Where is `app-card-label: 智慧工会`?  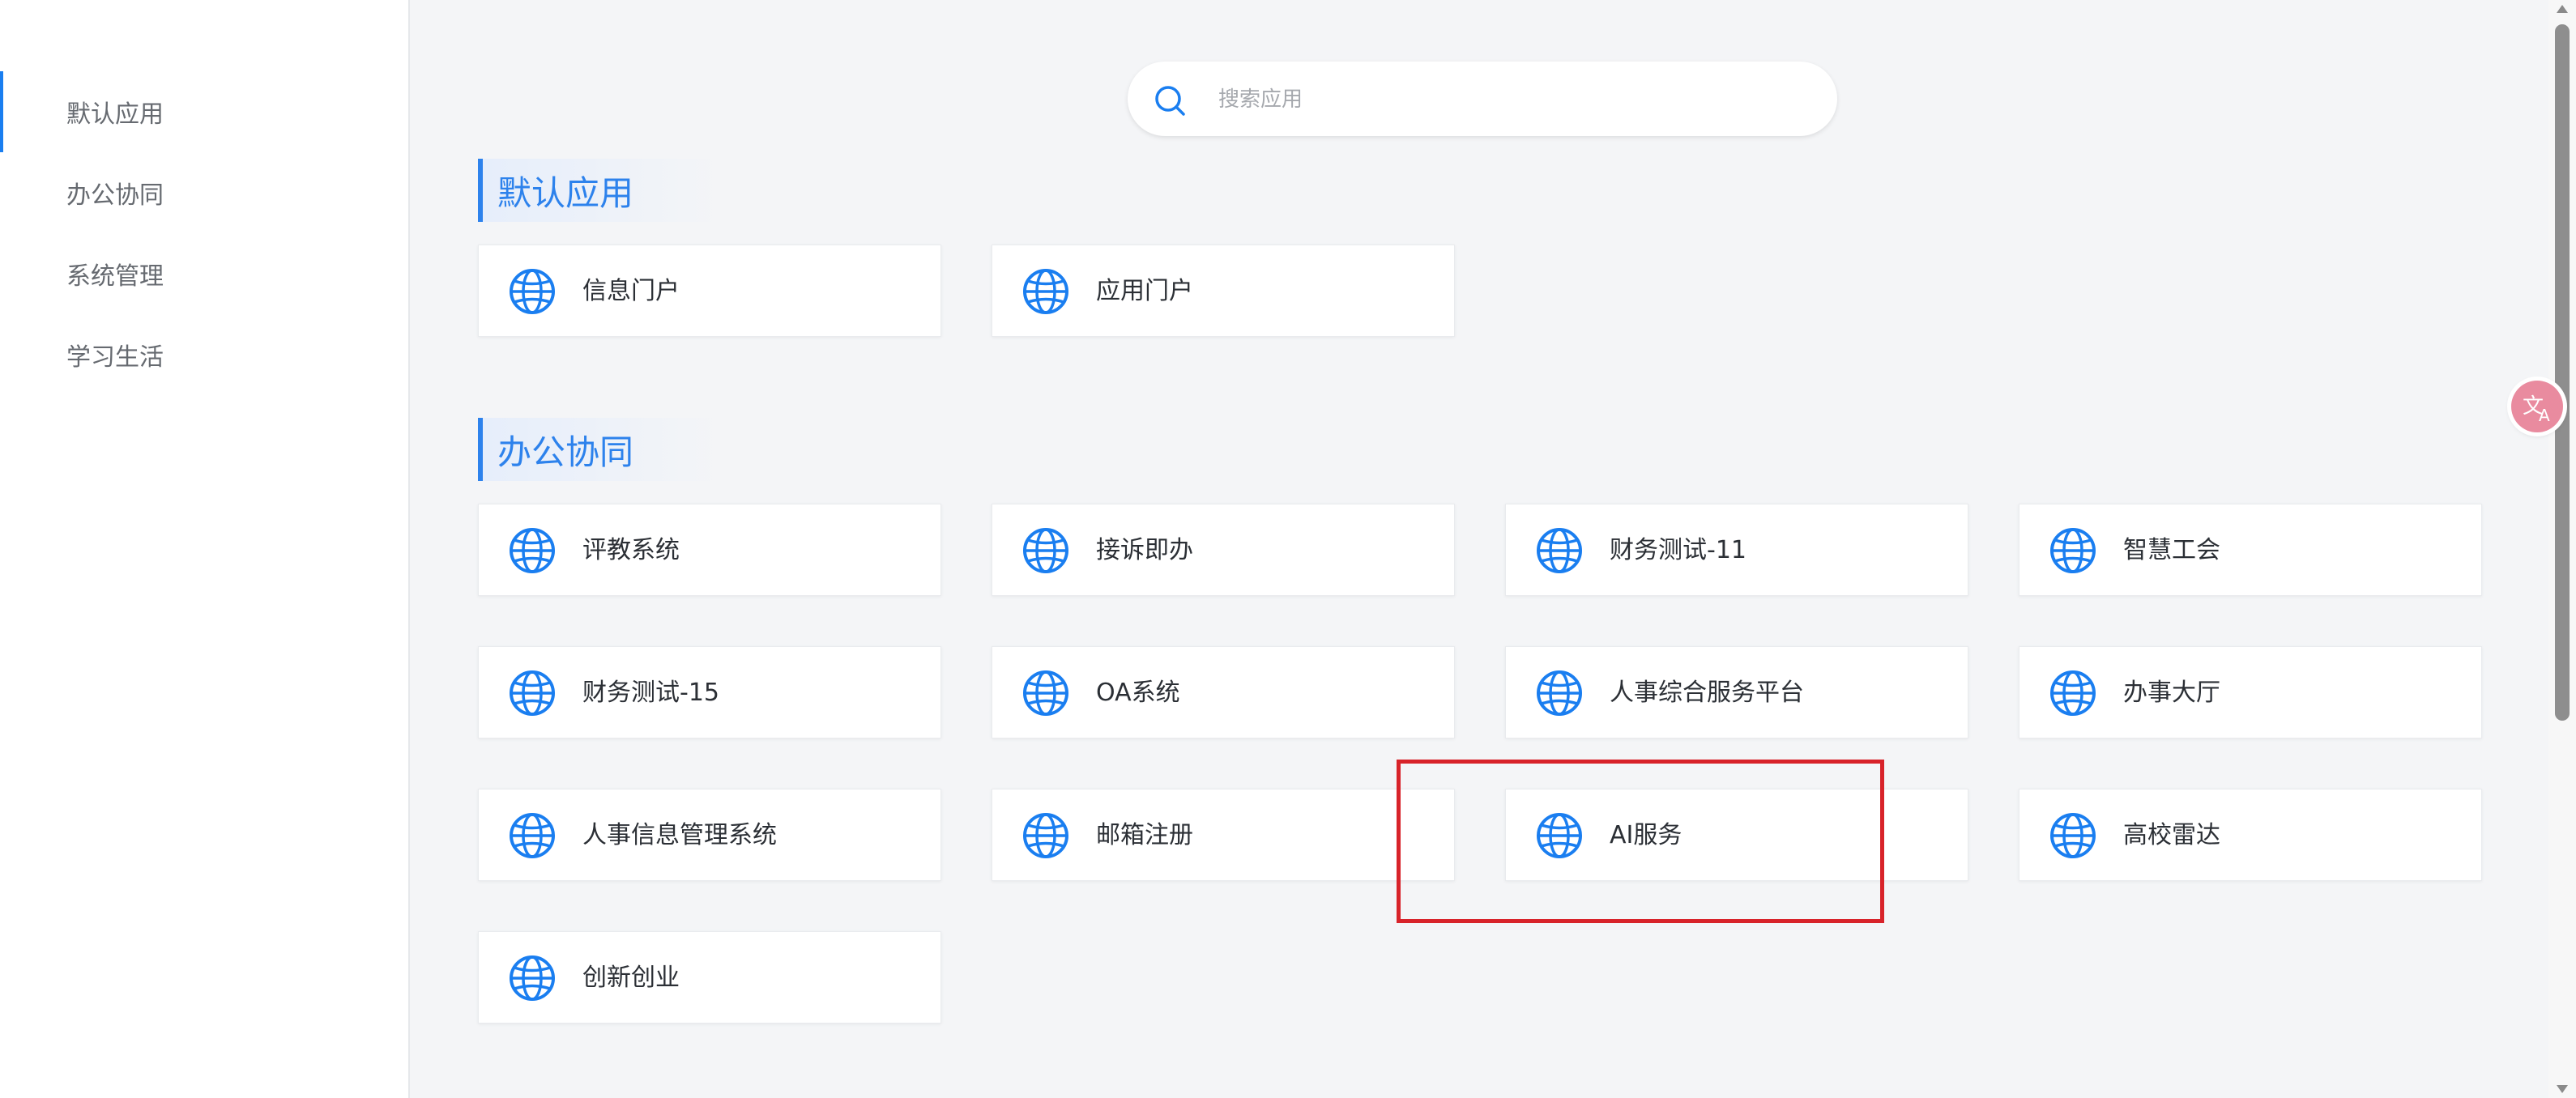
app-card-label: 智慧工会 is located at coordinates (2171, 550).